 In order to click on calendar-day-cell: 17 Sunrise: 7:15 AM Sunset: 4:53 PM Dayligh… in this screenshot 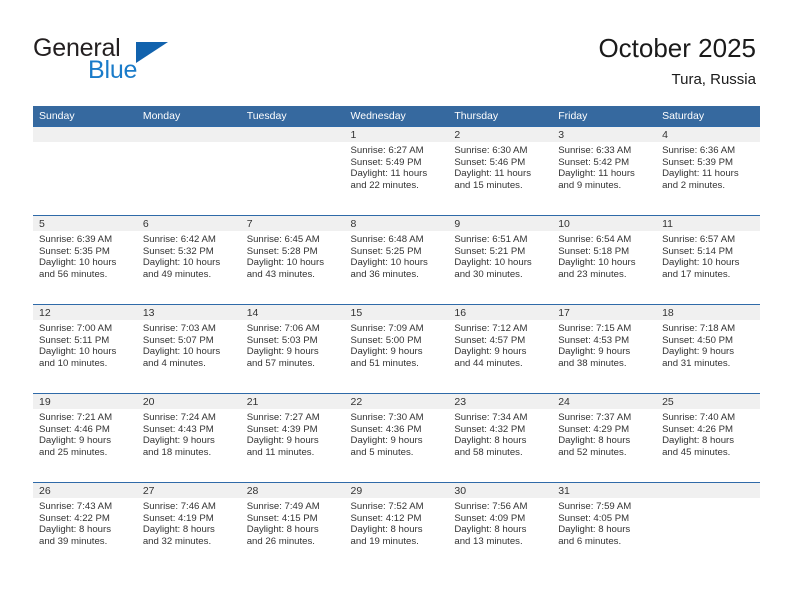, I will do `click(604, 349)`.